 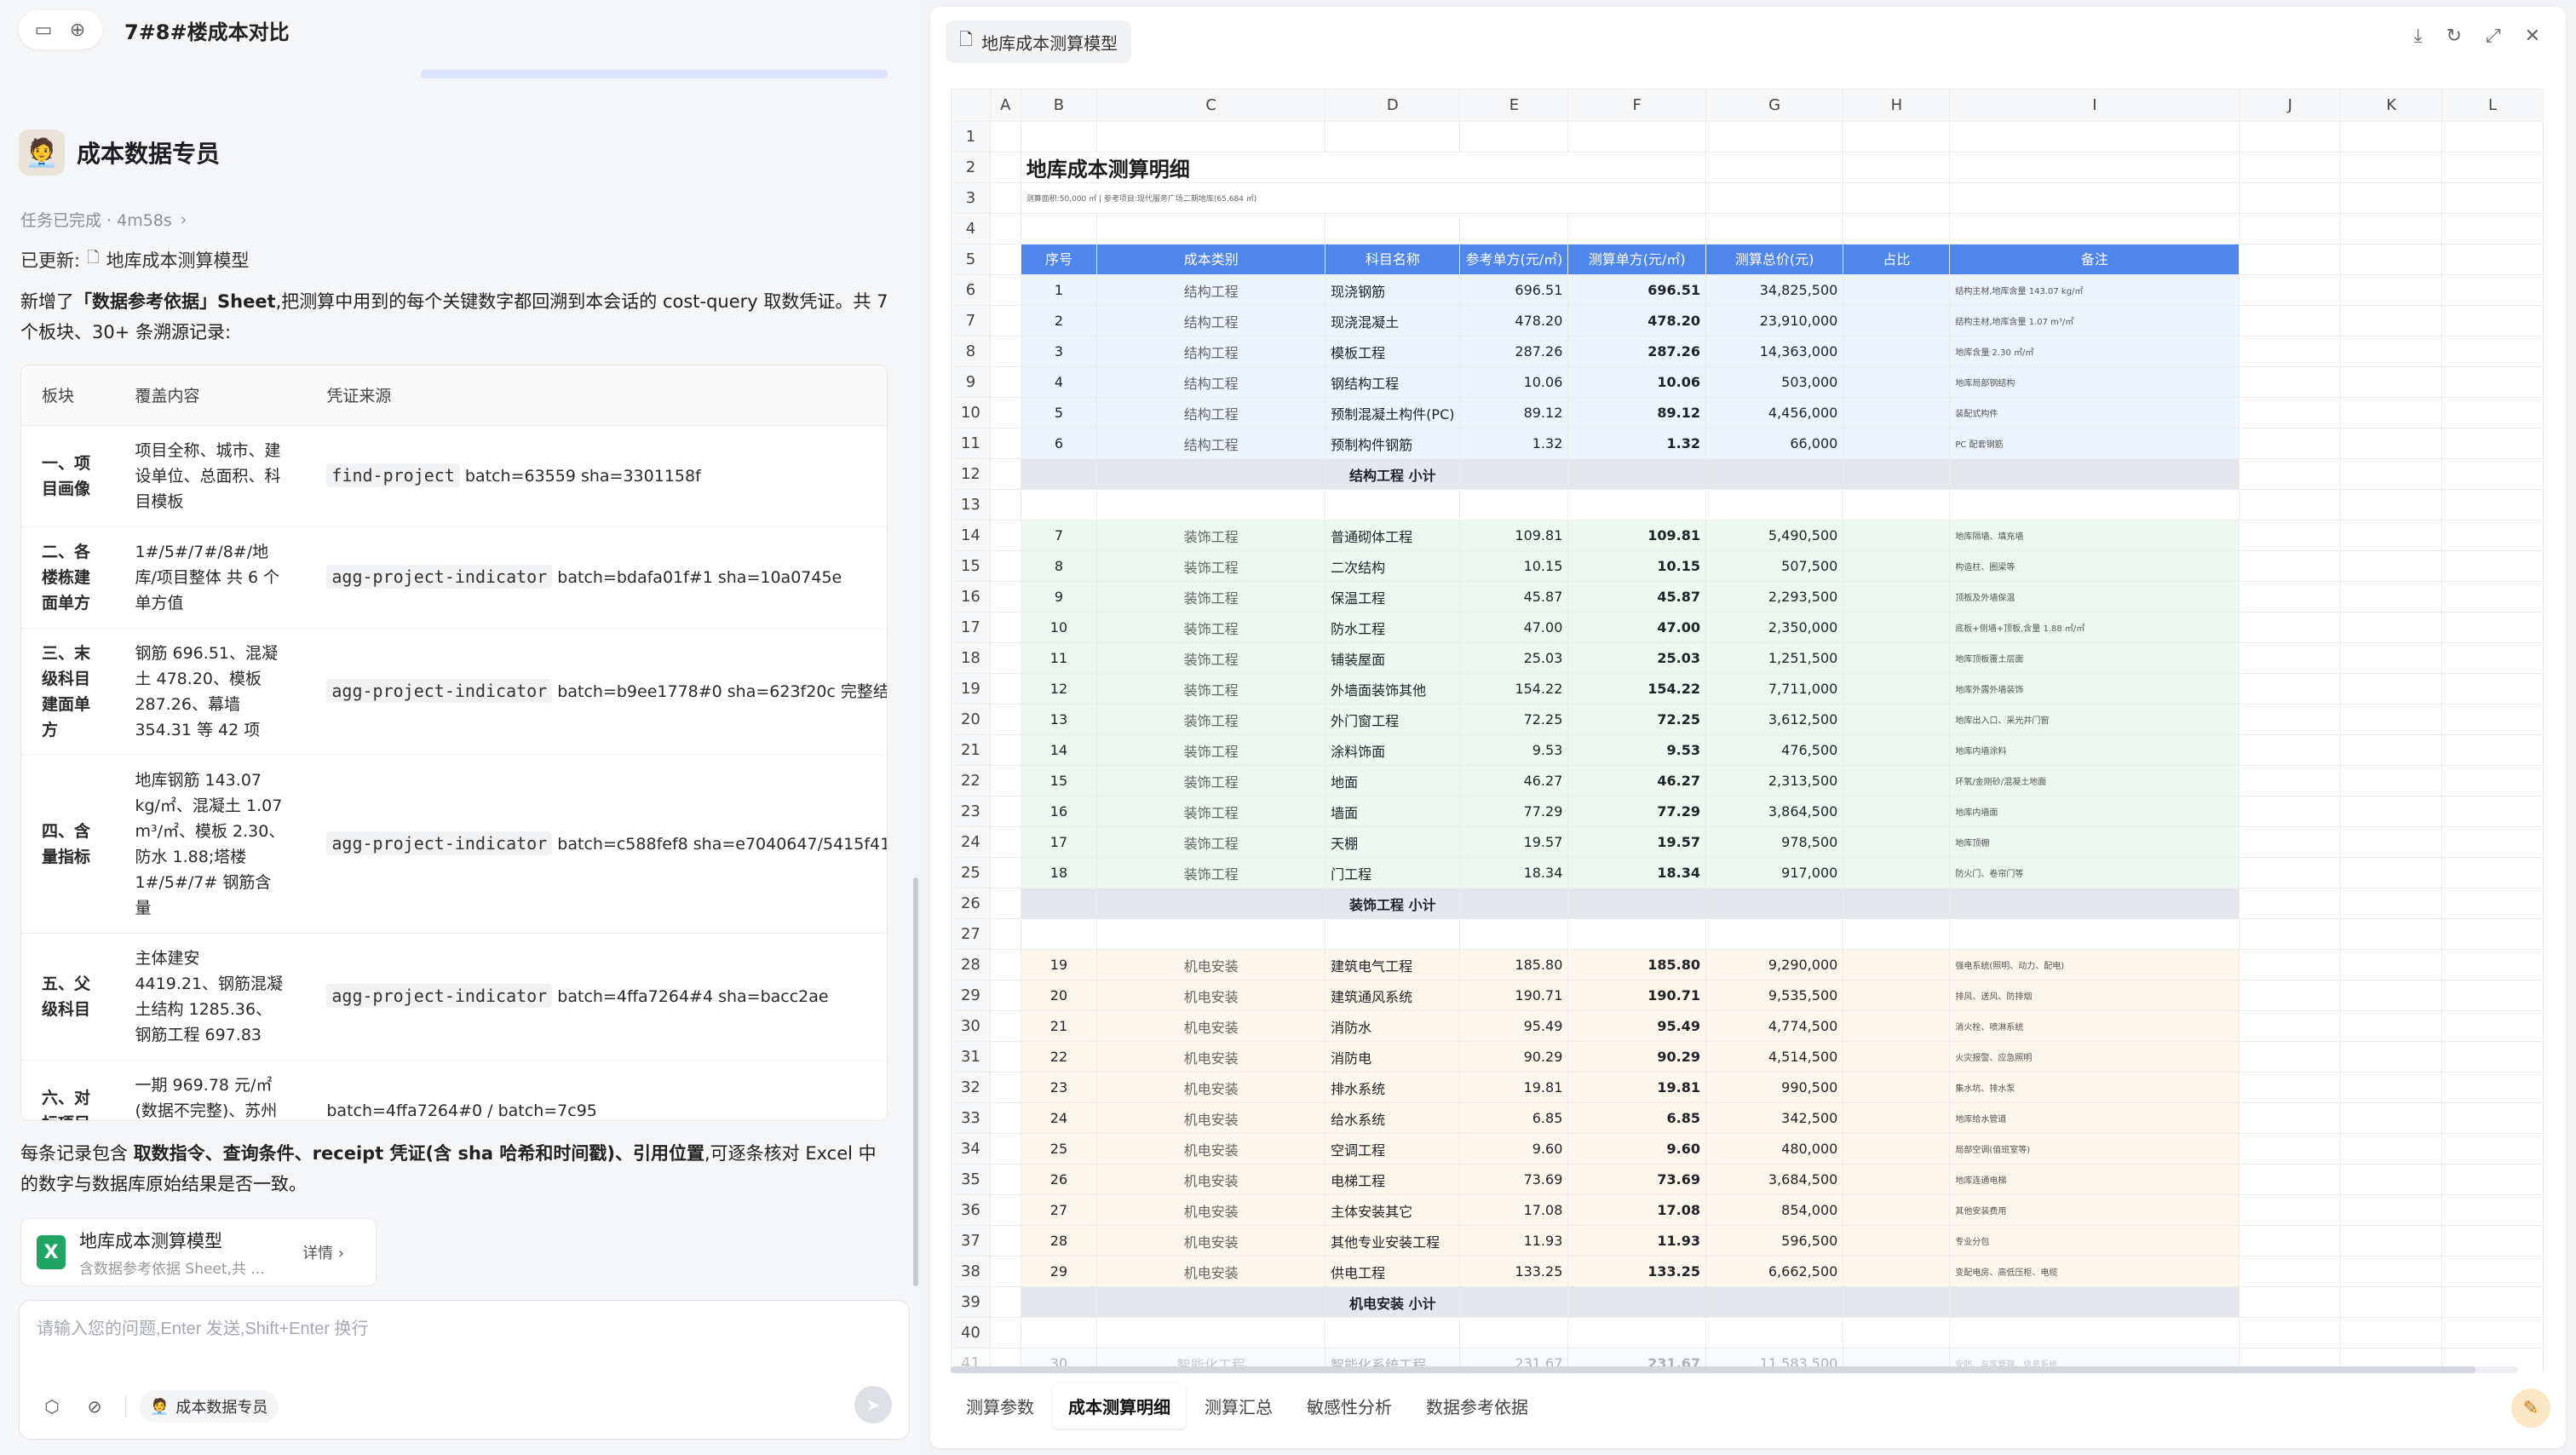 What do you see at coordinates (1636, 688) in the screenshot?
I see `calc-unit-cell: 154.22` at bounding box center [1636, 688].